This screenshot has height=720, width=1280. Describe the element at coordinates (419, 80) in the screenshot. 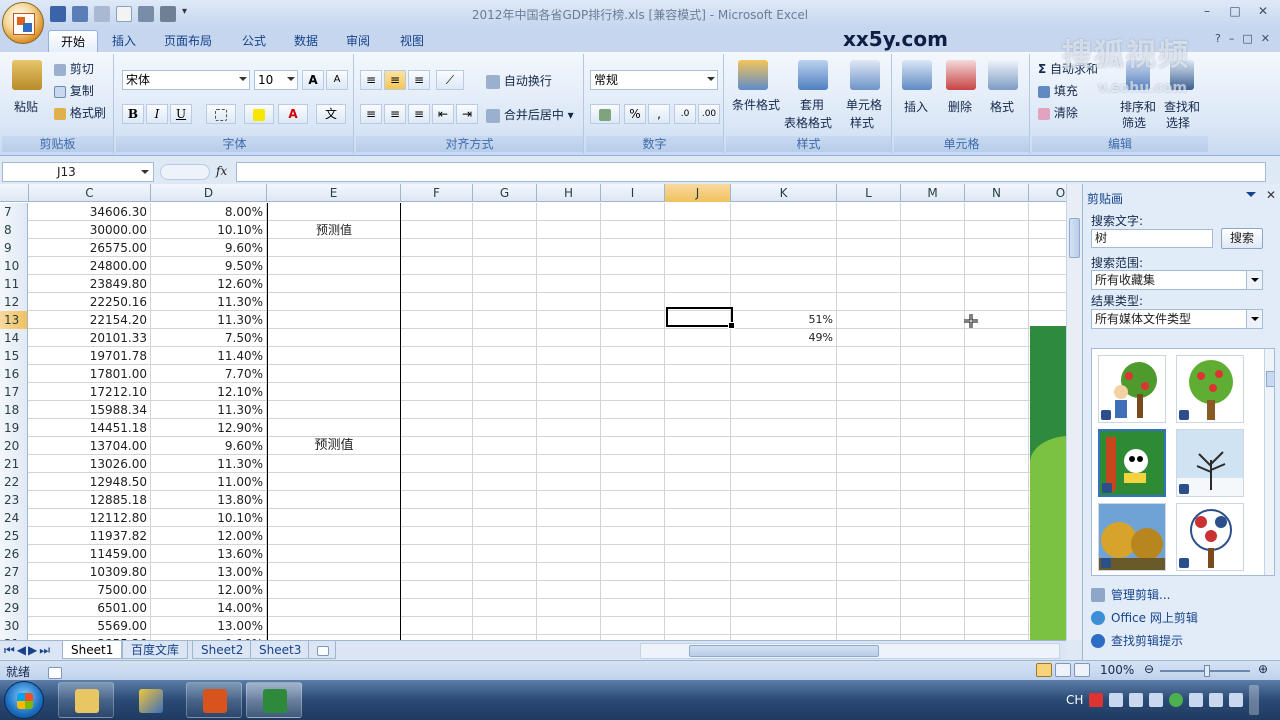

I see `align-bottom-button: ≡` at that location.